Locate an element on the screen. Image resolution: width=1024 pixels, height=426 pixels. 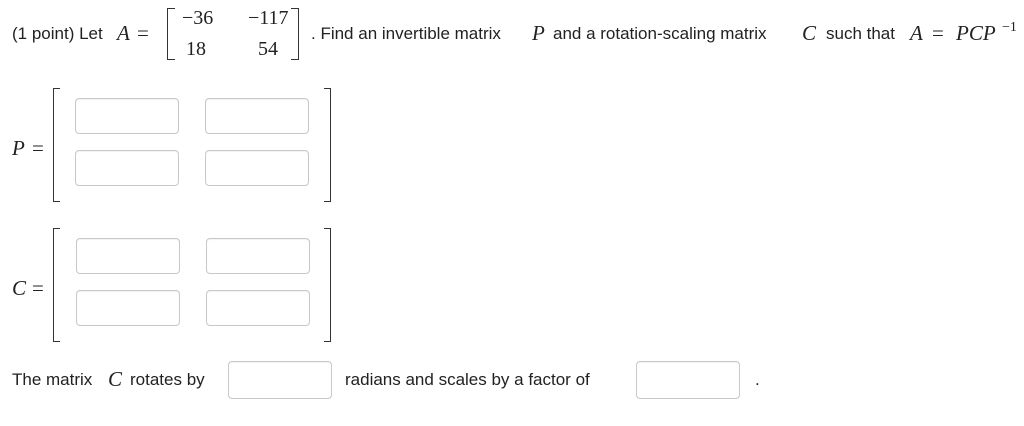
eq-equals: = is located at coordinates (938, 33).